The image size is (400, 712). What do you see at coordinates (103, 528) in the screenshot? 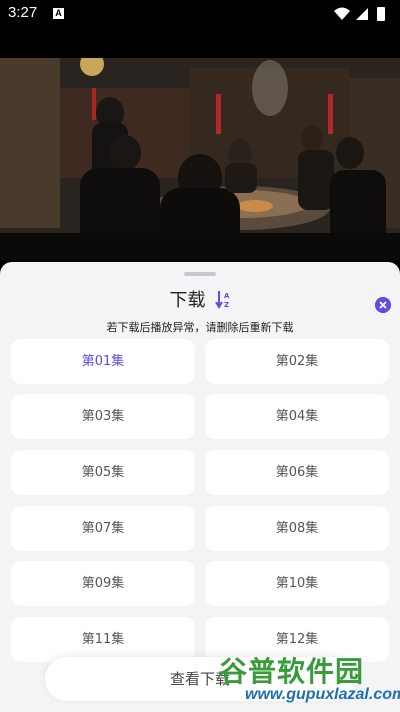
I see `episode-button: 第07集` at bounding box center [103, 528].